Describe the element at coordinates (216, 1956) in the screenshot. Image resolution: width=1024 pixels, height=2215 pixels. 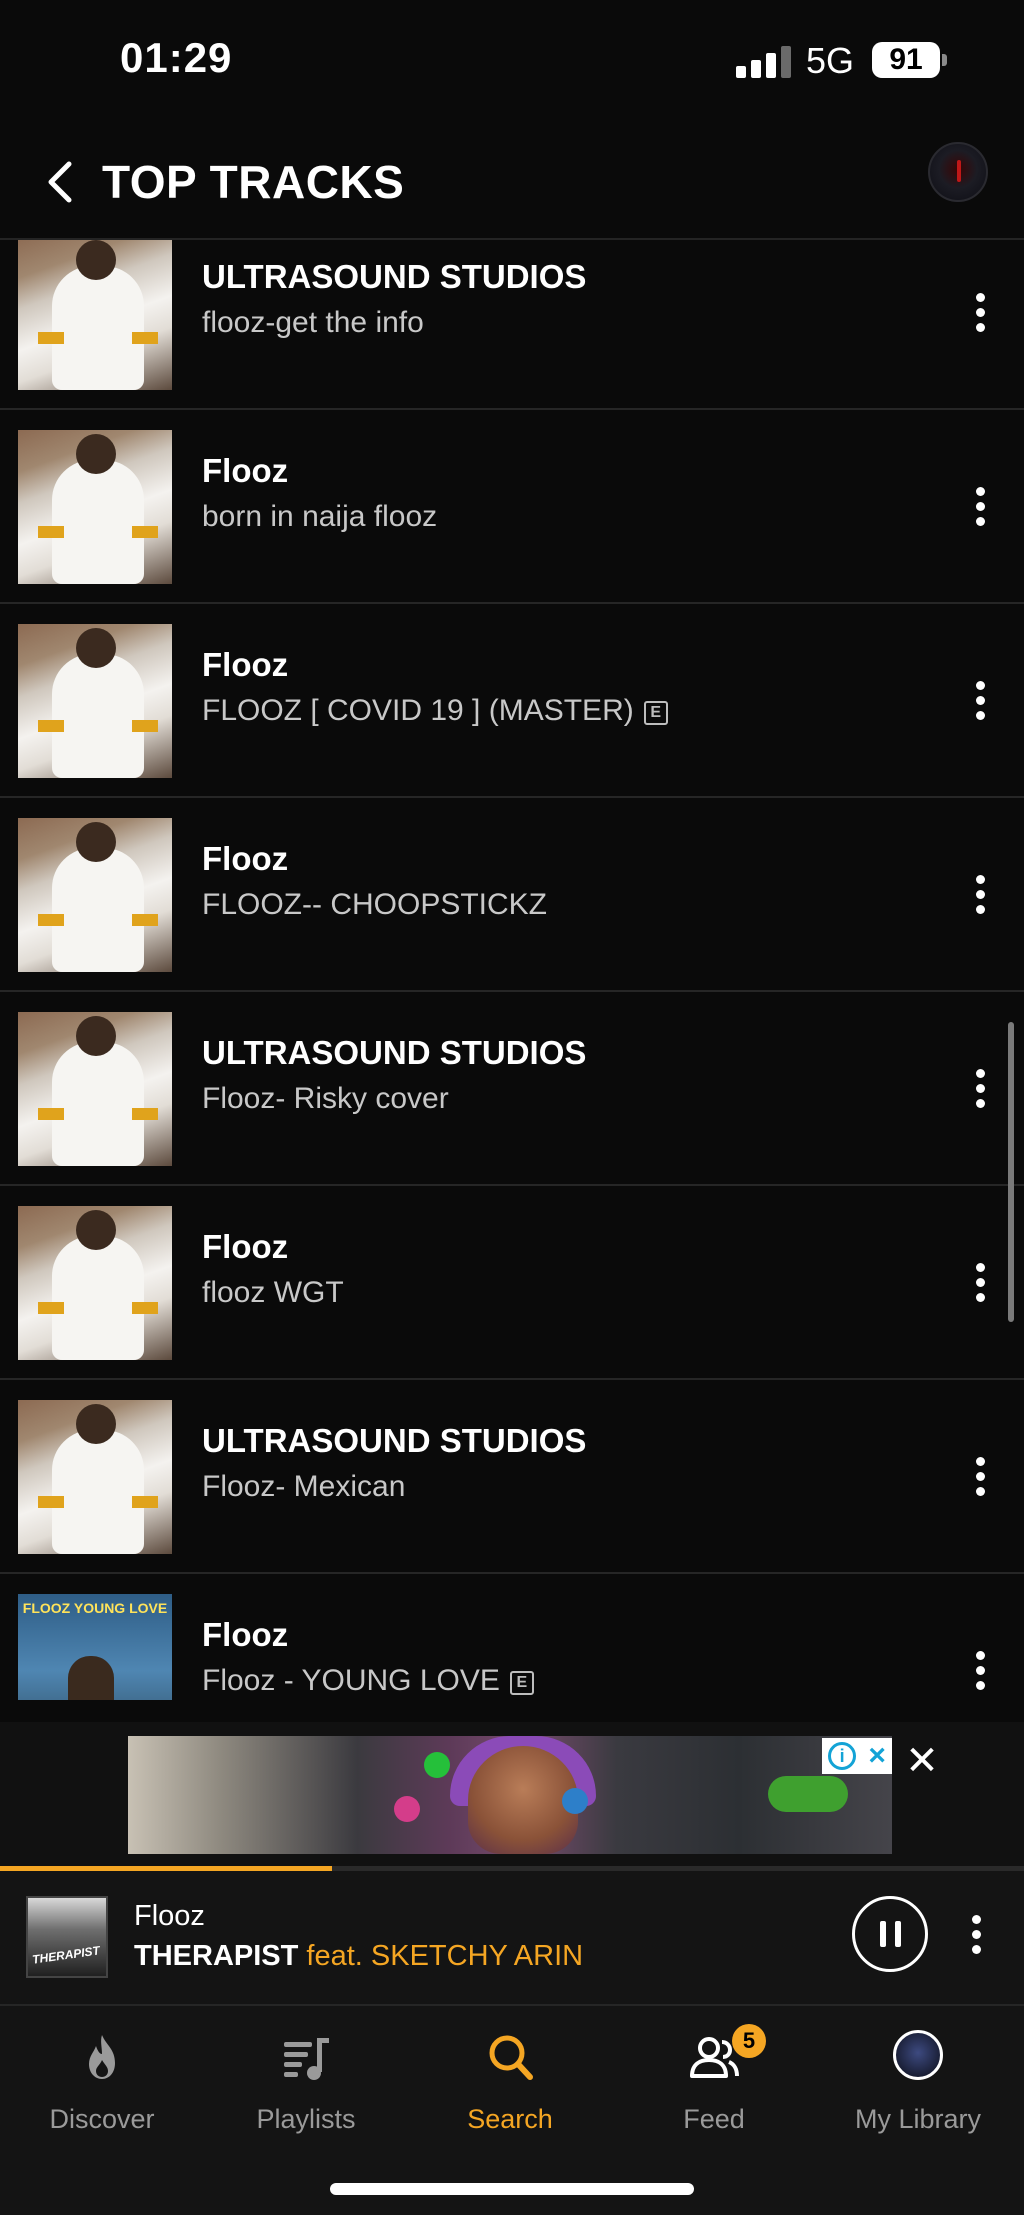
I see `now-playing-track: THERAPIST` at that location.